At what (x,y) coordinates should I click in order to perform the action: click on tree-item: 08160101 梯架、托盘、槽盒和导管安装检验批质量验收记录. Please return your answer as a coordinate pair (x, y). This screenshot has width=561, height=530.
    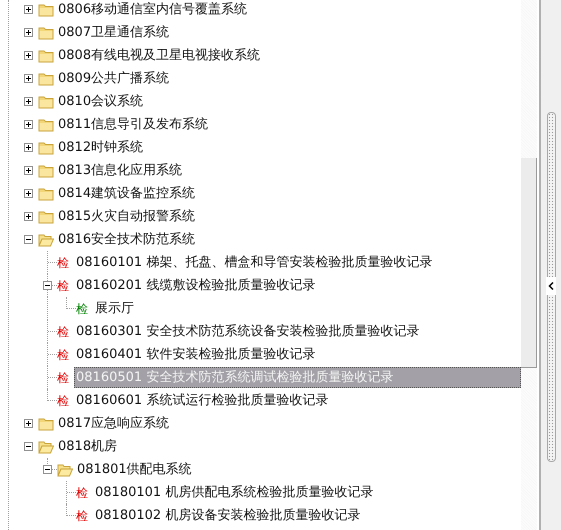
    Looking at the image, I should click on (254, 262).